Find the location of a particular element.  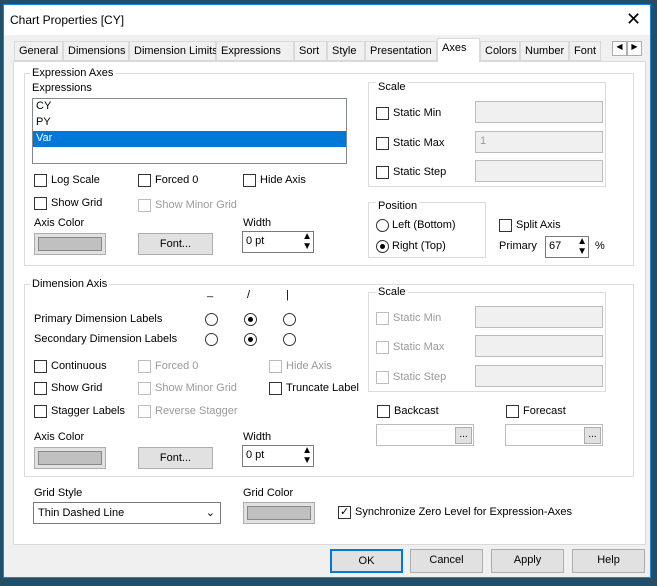

stagger-labels-checkbox is located at coordinates (40, 411).